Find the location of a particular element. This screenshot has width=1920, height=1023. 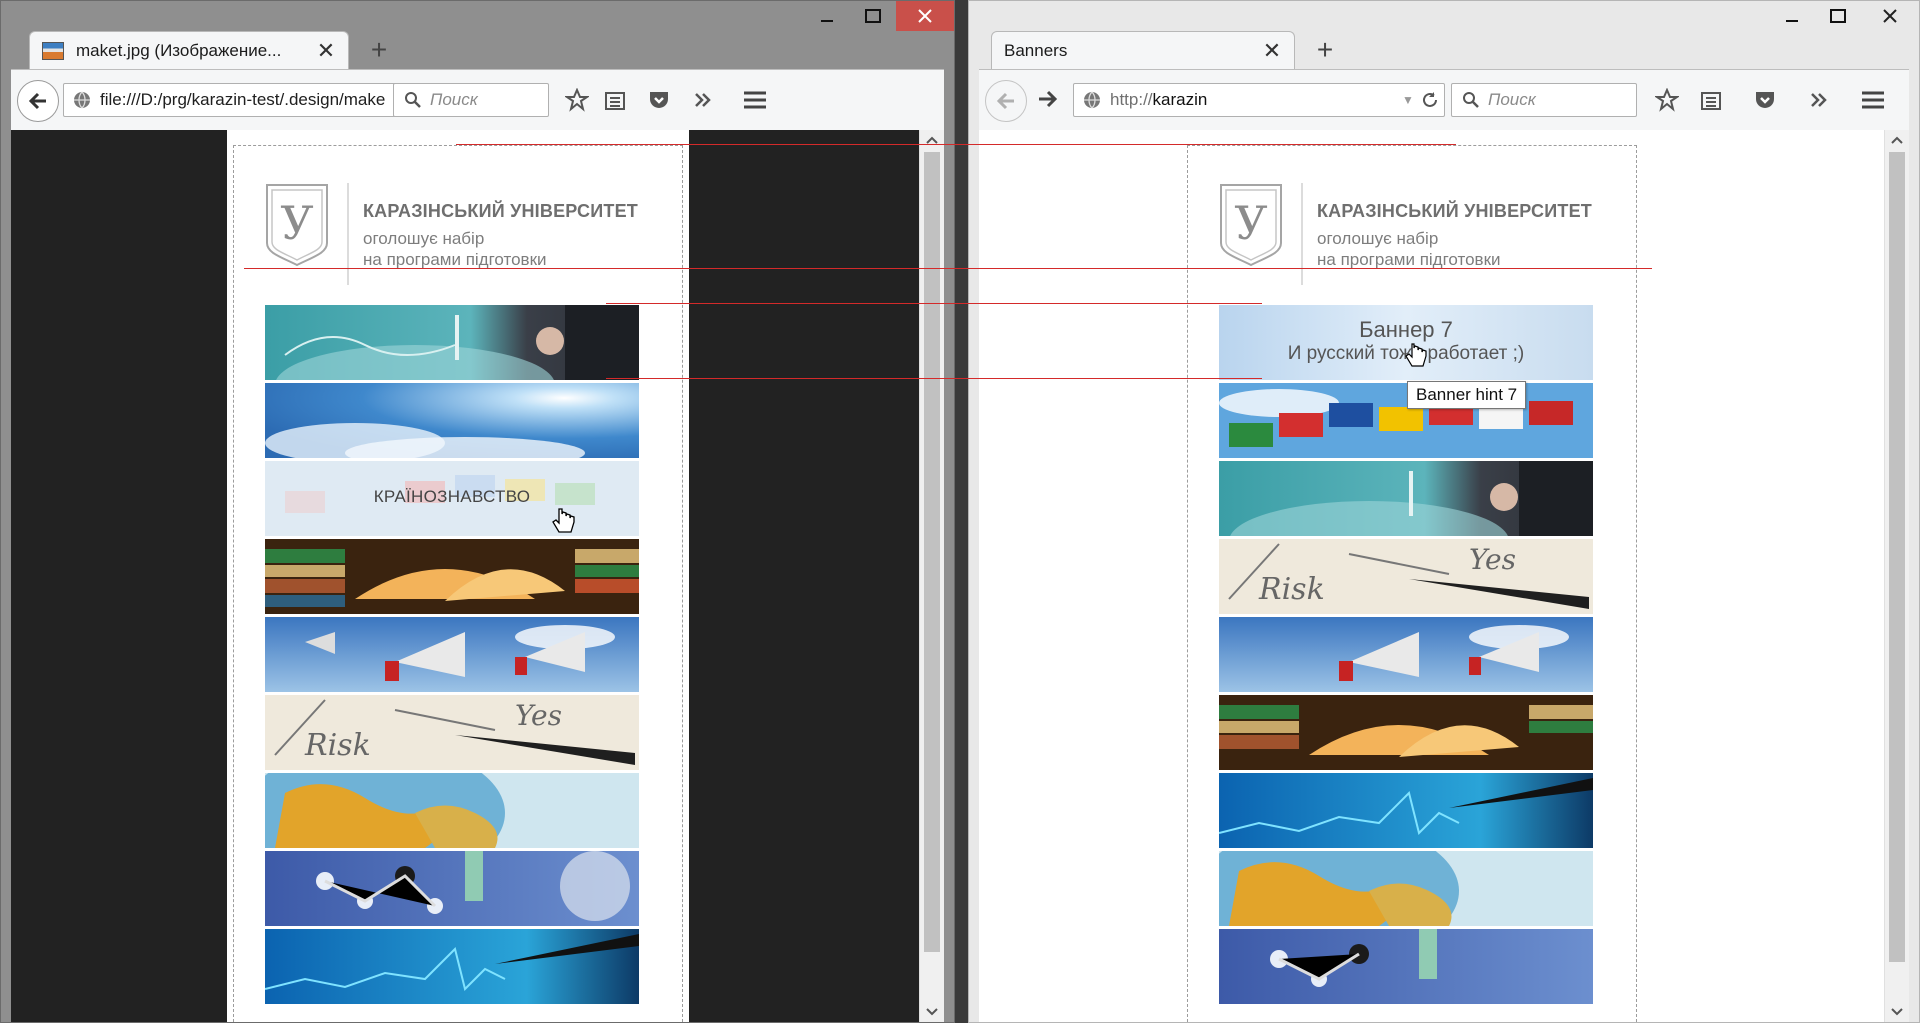

alignment-guide-top is located at coordinates (956, 144).